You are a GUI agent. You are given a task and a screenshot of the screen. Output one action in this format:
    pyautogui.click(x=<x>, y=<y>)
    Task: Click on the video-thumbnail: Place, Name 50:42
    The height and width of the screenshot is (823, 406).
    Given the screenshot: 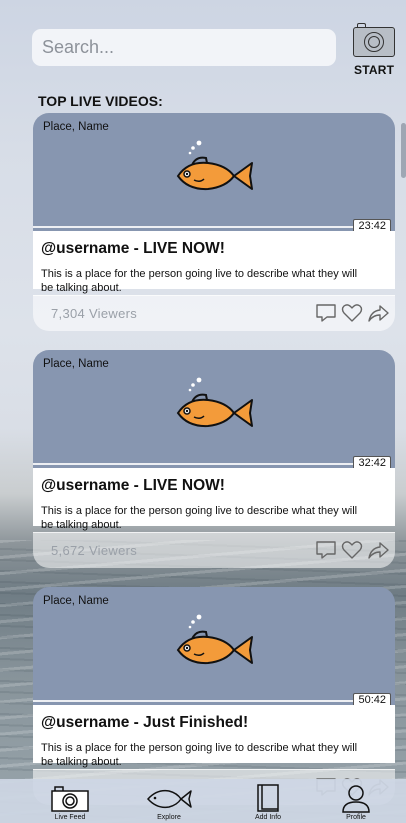 What is the action you would take?
    pyautogui.click(x=214, y=647)
    